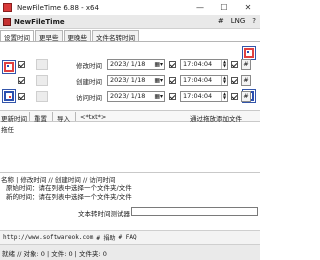 Image resolution: width=320 pixels, height=260 pixels. What do you see at coordinates (104, 214) in the screenshot?
I see `tester-label: 文本转时间测试器` at bounding box center [104, 214].